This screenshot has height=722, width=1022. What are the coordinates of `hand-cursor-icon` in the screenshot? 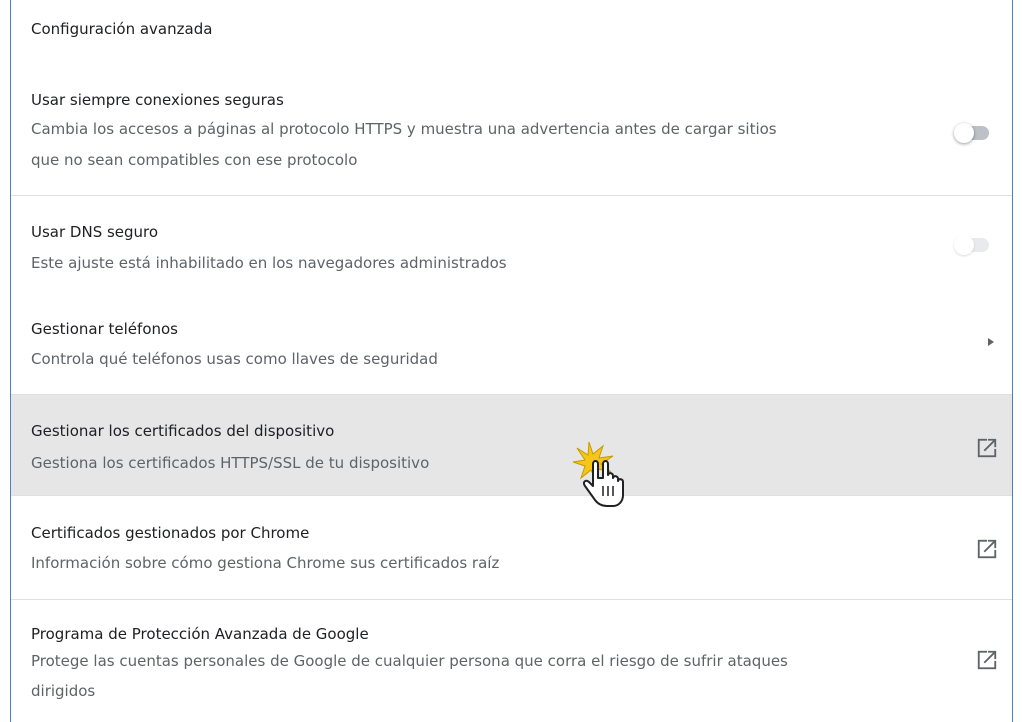 It's located at (598, 474).